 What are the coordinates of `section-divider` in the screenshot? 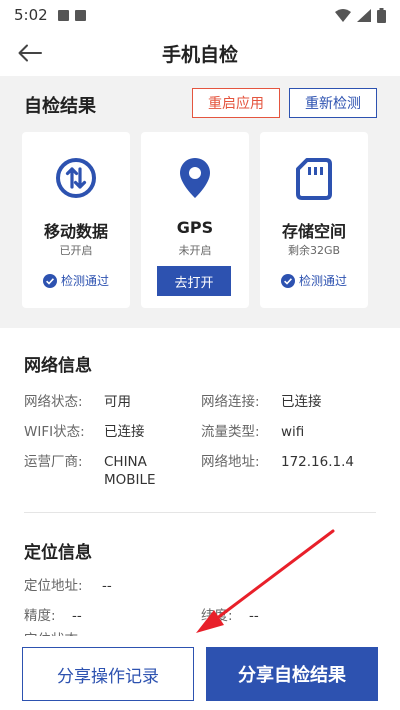 It's located at (200, 512).